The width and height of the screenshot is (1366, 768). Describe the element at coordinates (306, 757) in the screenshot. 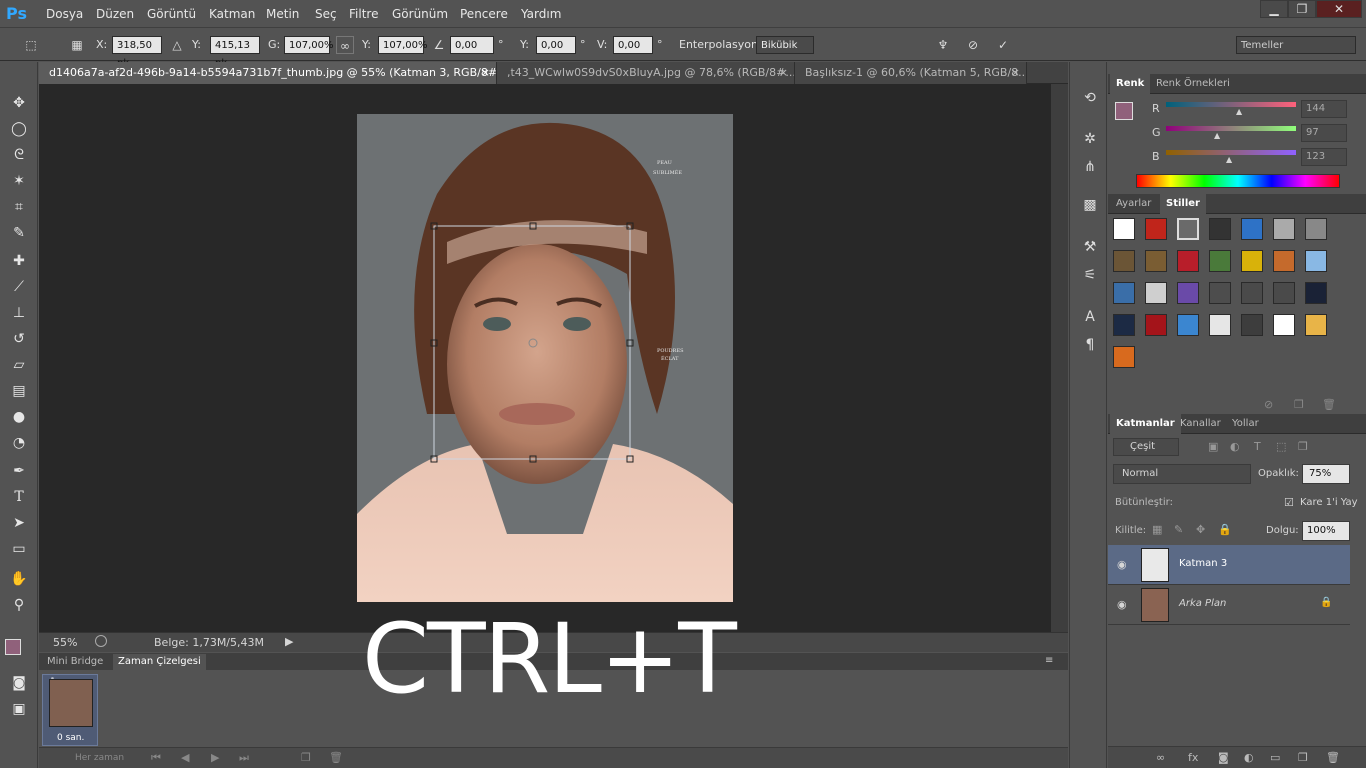

I see `new-frame-icon: ❐` at that location.